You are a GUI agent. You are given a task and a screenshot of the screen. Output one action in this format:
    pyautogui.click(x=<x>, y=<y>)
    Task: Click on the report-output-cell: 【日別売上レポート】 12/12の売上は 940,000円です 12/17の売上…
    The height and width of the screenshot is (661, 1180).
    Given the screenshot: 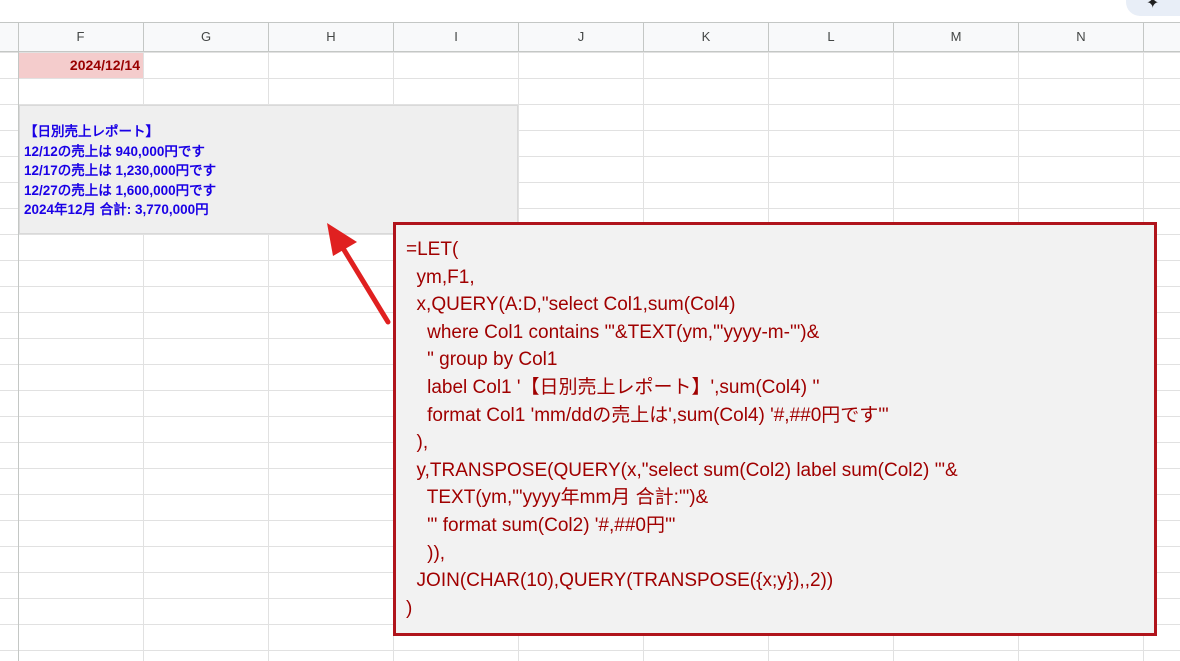 What is the action you would take?
    pyautogui.click(x=268, y=169)
    